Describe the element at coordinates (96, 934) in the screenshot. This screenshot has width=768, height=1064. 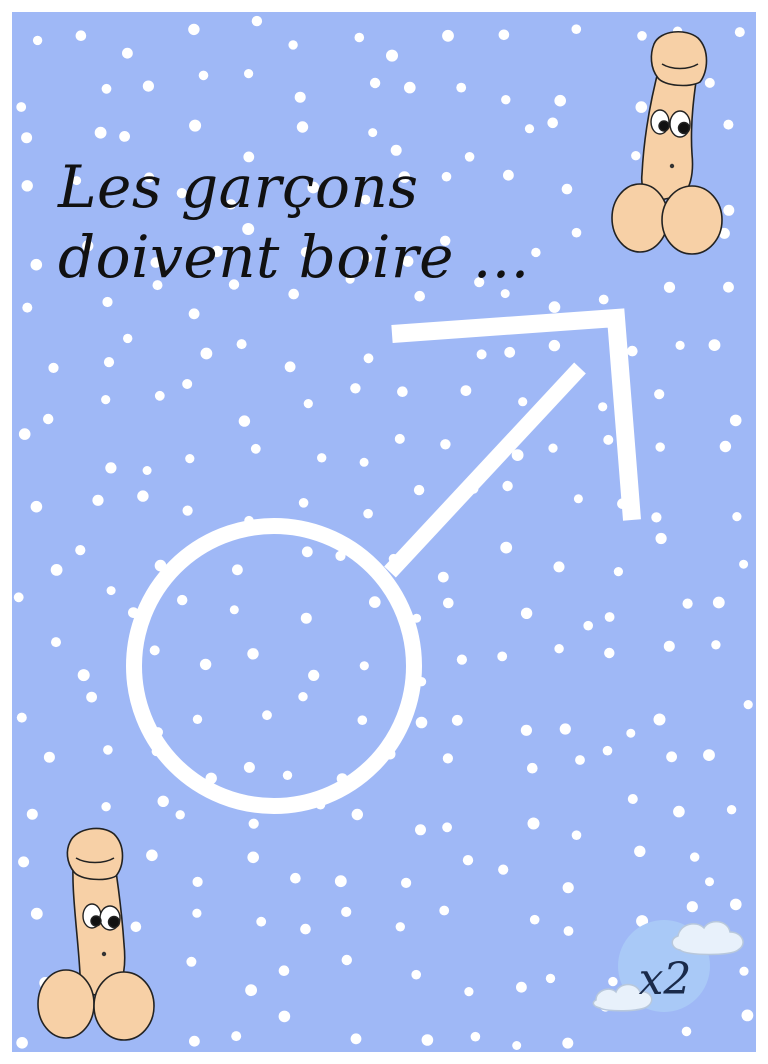
I see `mascot-bottom-icon` at that location.